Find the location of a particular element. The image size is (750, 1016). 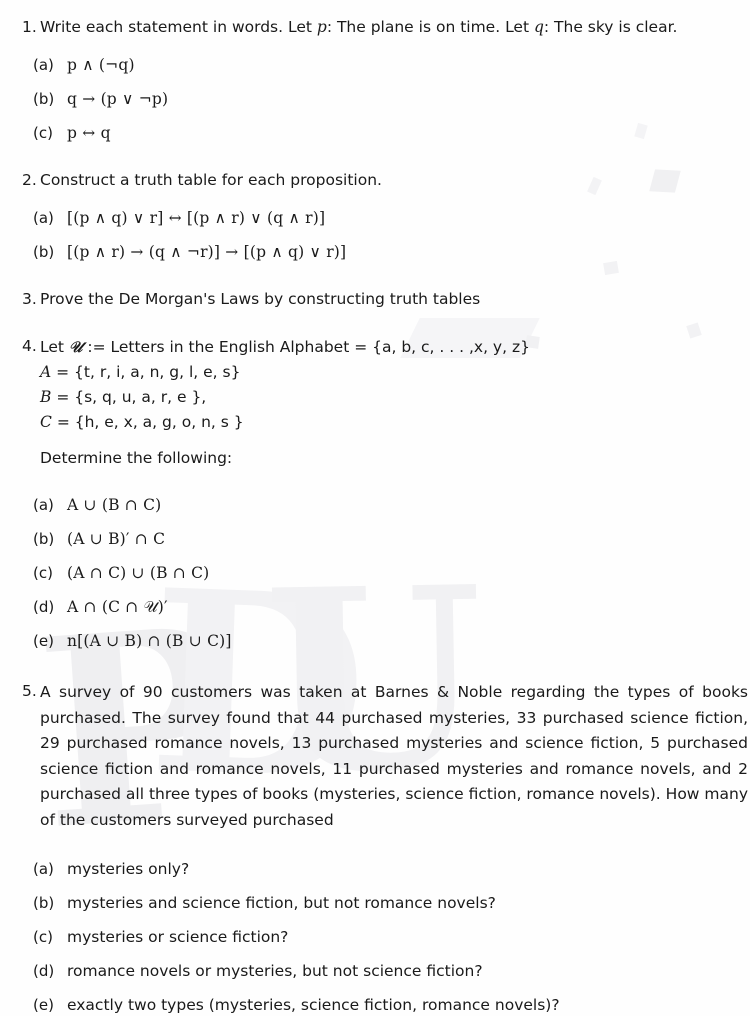

item-text-1c: p ↔ q is located at coordinates (89, 133).